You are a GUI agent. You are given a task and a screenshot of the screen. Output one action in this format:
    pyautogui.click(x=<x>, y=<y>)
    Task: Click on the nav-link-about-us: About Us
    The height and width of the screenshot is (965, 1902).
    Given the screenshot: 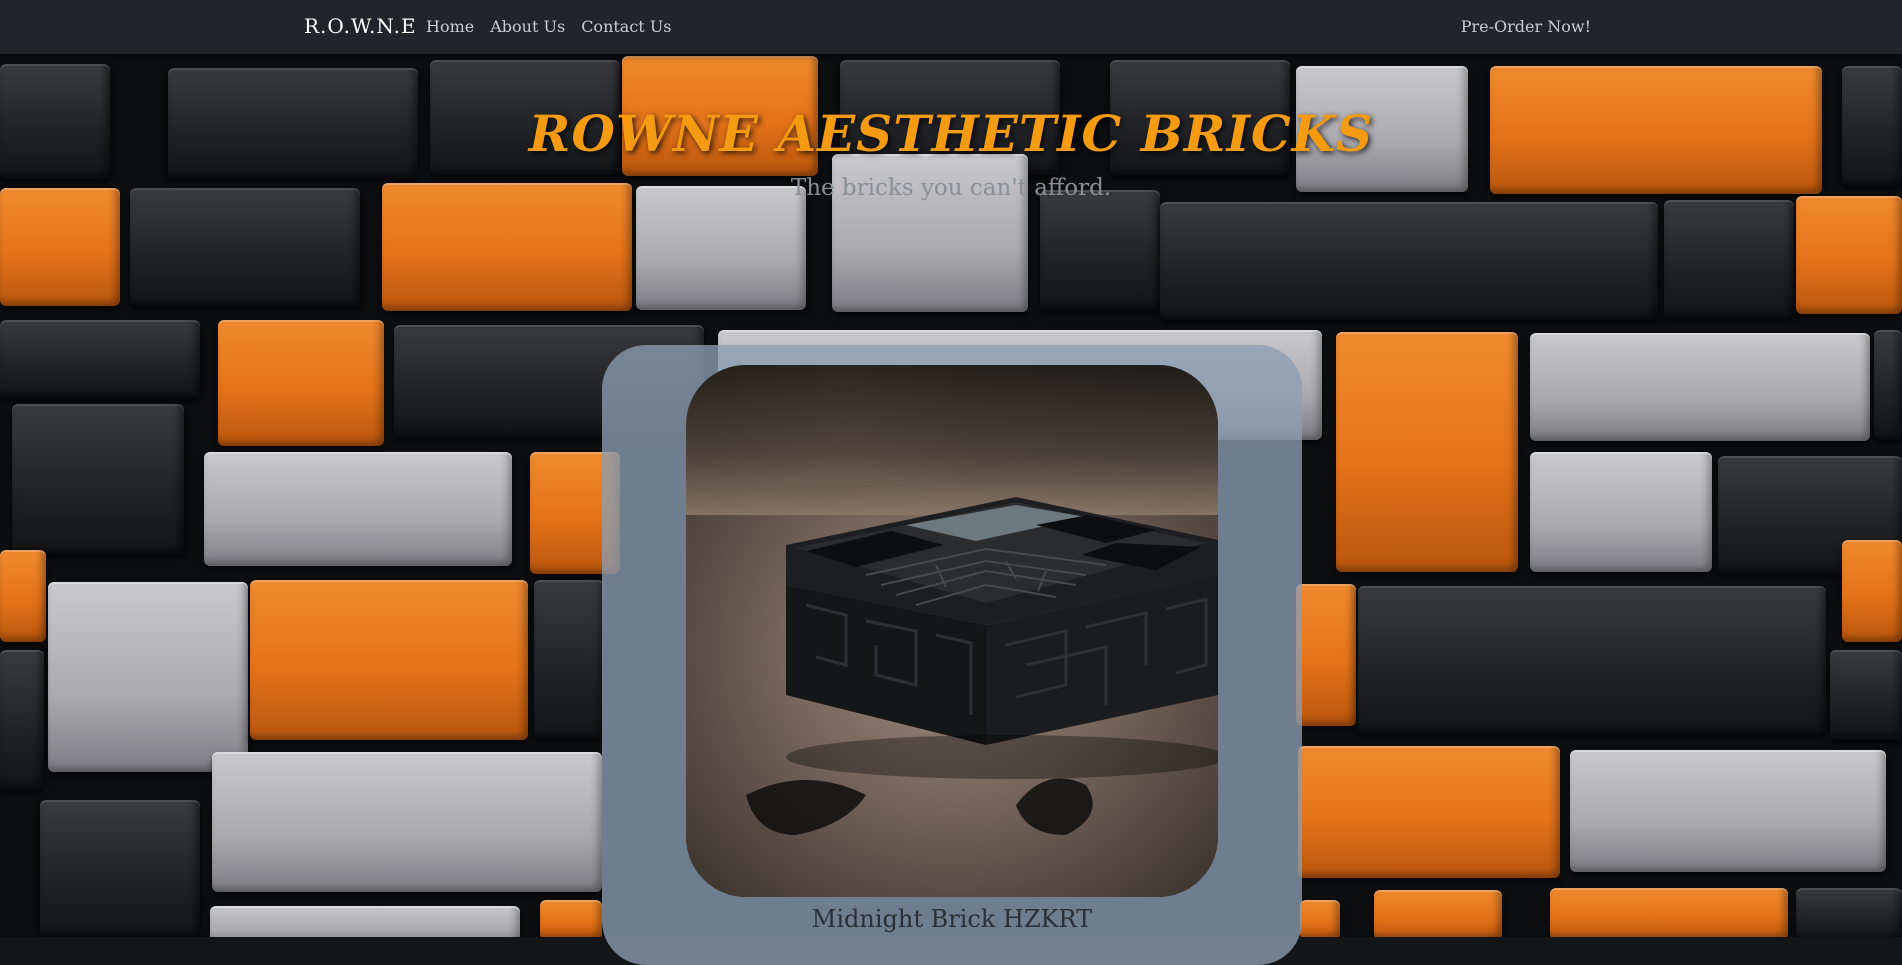 What is the action you would take?
    pyautogui.click(x=527, y=26)
    